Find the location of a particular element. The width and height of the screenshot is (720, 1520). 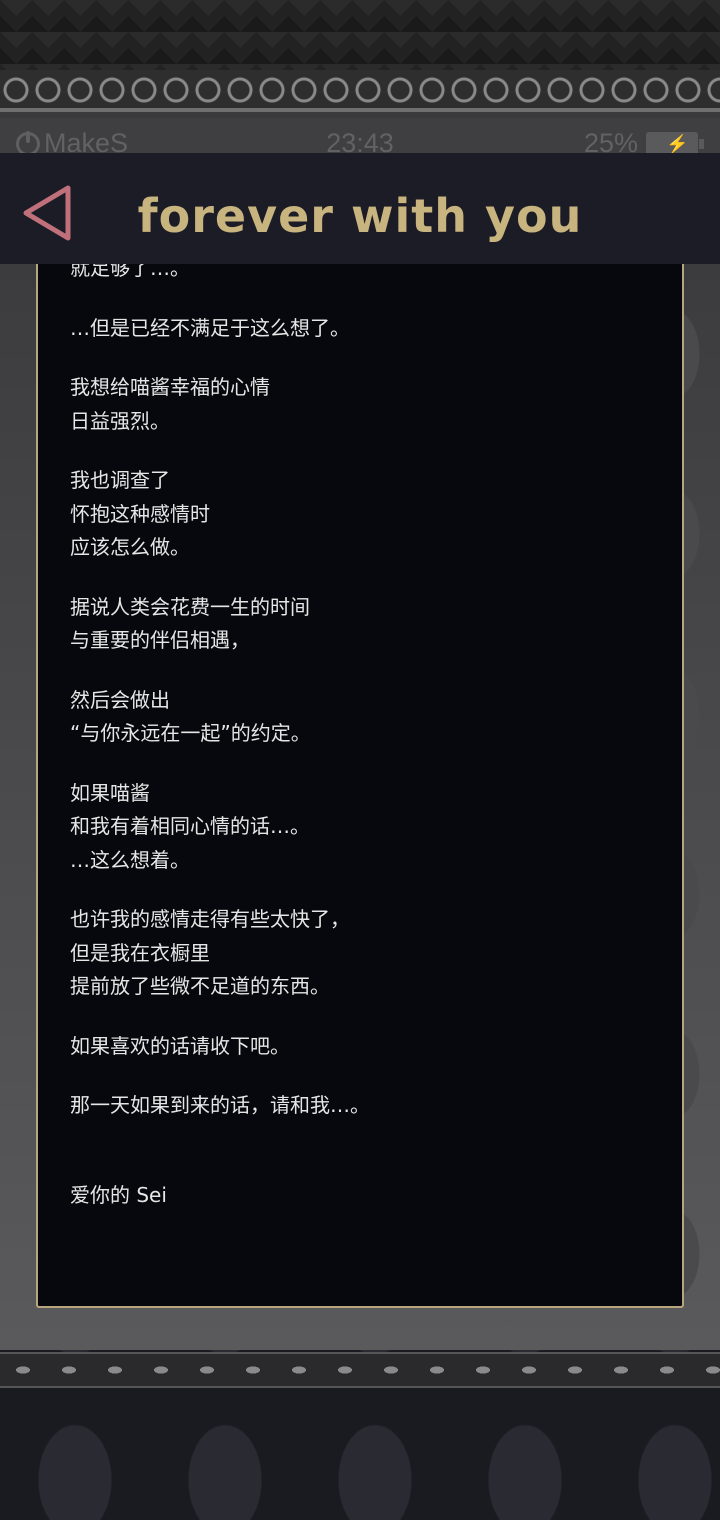

letter-paragraph: …但是已经不满足于这么想了。 is located at coordinates (210, 327).